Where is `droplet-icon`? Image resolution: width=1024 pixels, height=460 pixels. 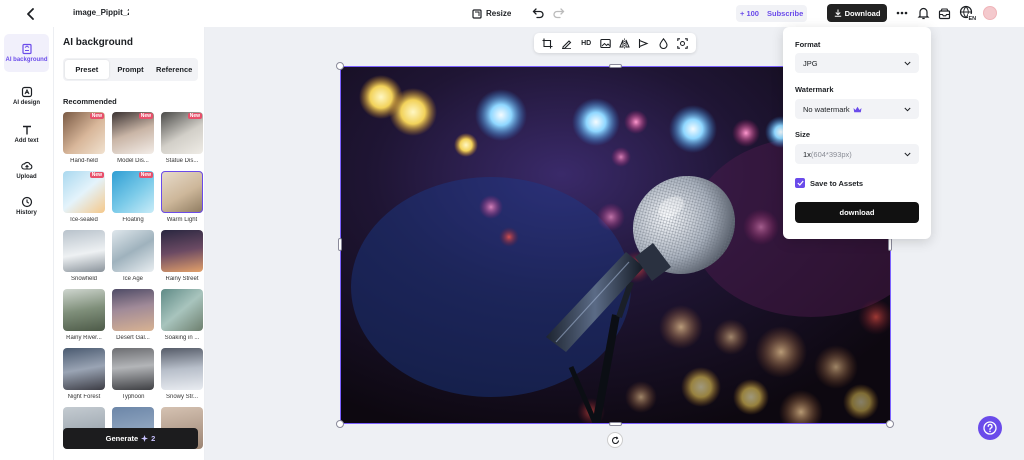 droplet-icon is located at coordinates (663, 43).